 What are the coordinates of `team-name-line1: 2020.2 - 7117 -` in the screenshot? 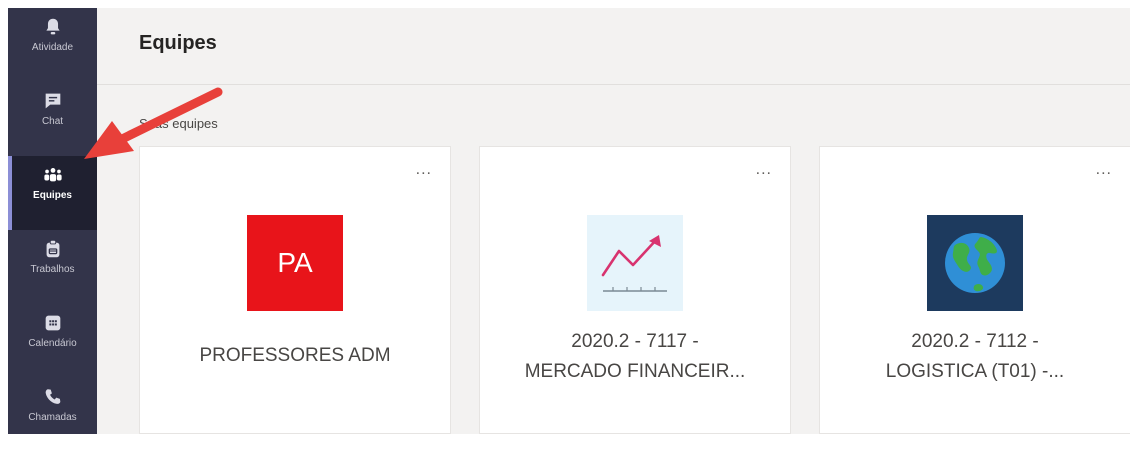 It's located at (635, 341).